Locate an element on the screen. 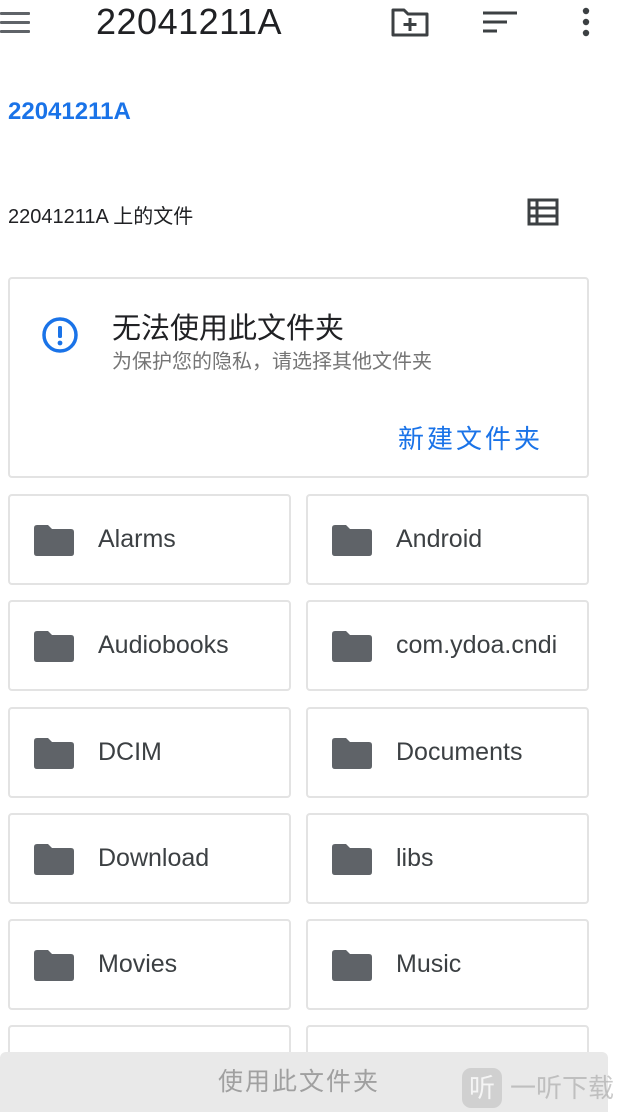  breadcrumb-root: 22041211A is located at coordinates (69, 112).